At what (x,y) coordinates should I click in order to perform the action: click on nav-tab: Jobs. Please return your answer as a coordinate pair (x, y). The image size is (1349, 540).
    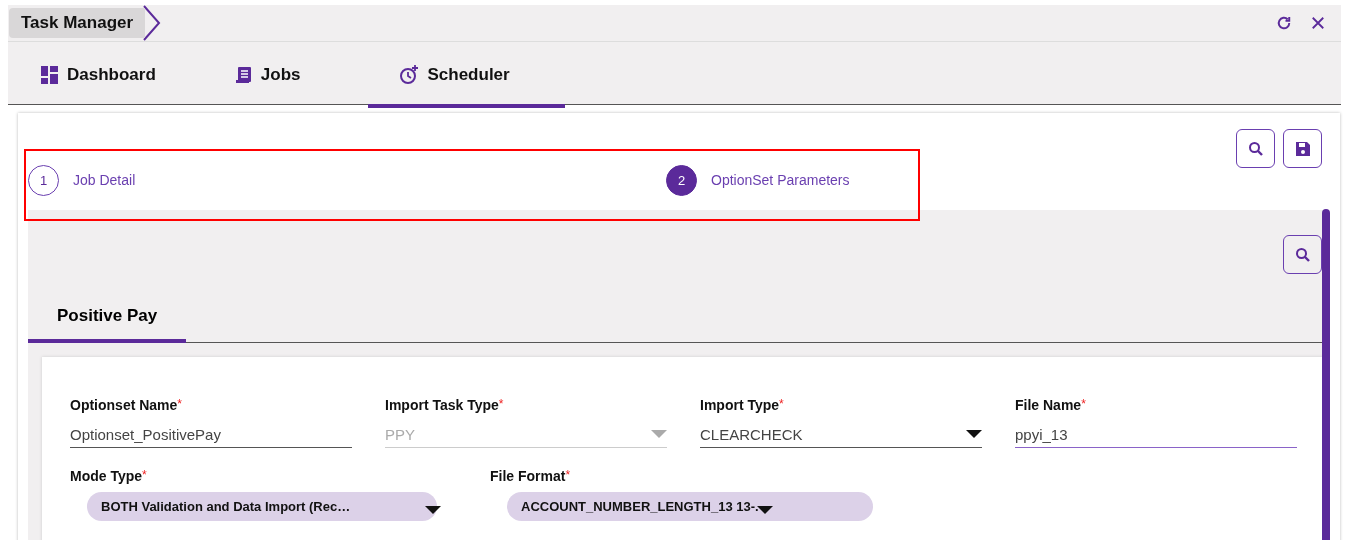
    Looking at the image, I should click on (267, 75).